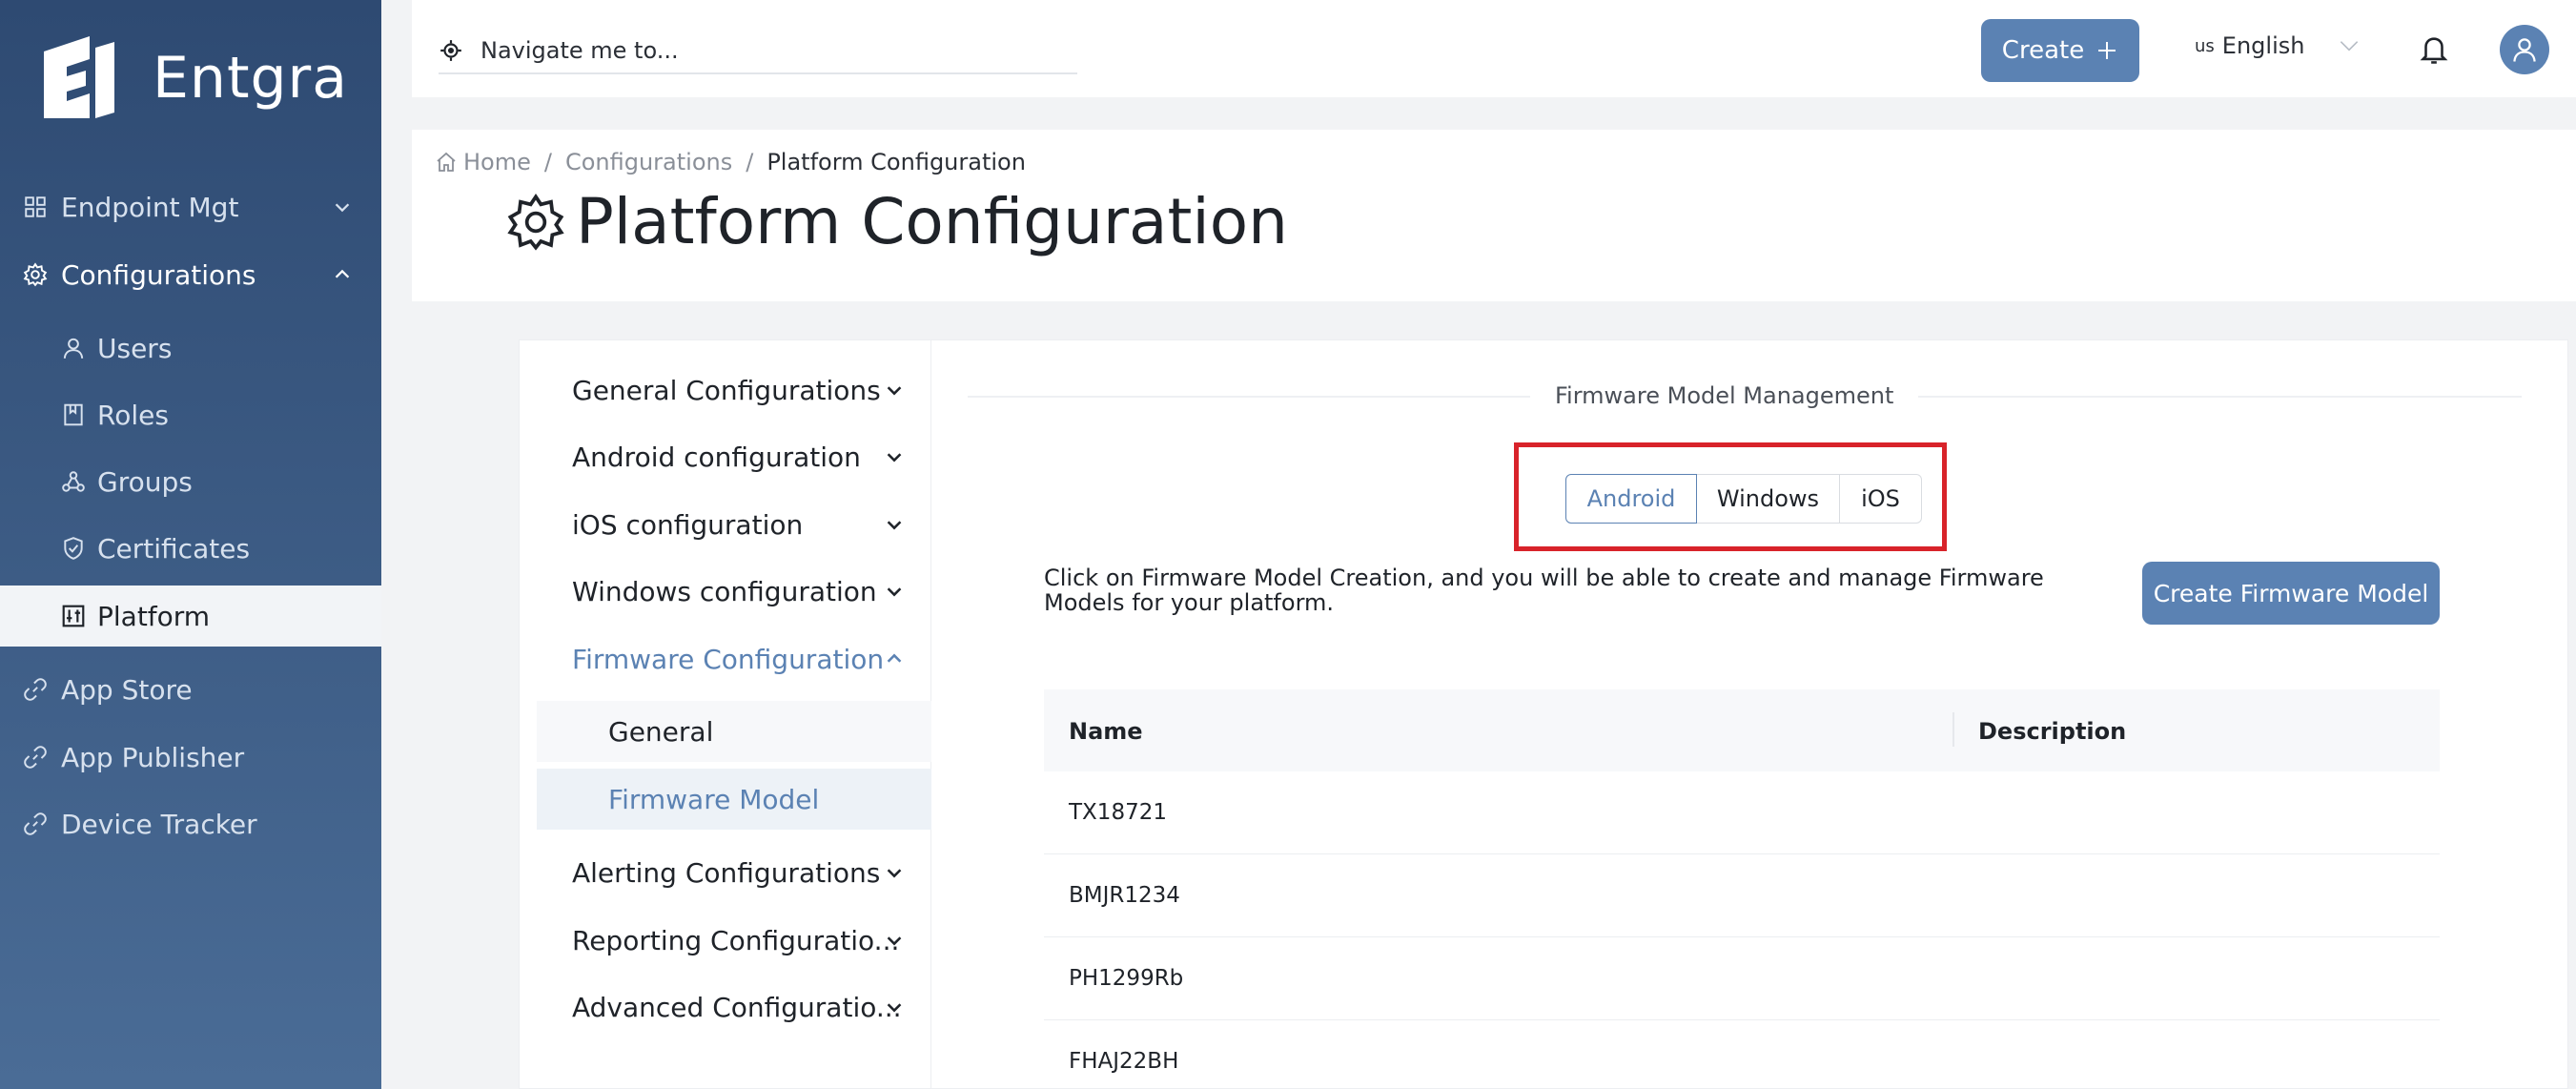 The width and height of the screenshot is (2576, 1089). Describe the element at coordinates (190, 415) in the screenshot. I see `sidebar-item-roles: Roles` at that location.